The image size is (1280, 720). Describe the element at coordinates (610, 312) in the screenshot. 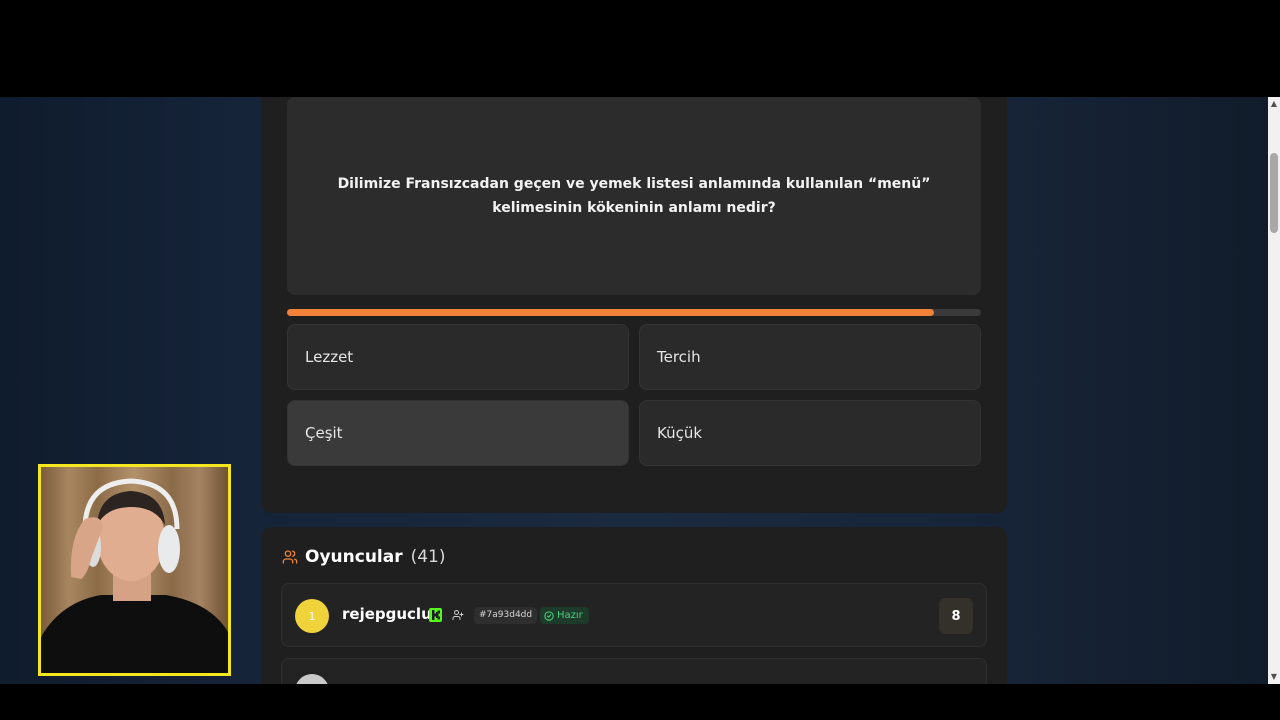

I see `timer-bar-fill` at that location.